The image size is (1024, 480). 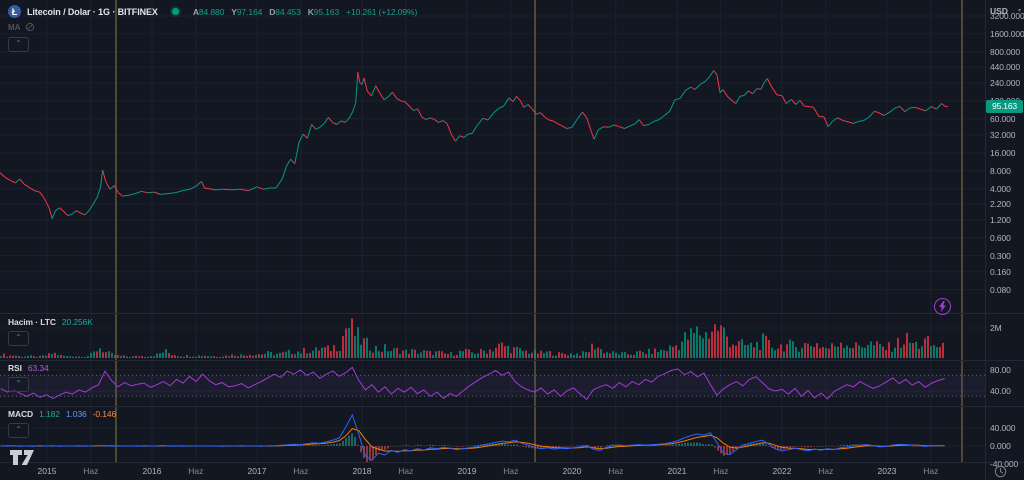 I want to click on price-tick-label: 0.300, so click(x=1000, y=255).